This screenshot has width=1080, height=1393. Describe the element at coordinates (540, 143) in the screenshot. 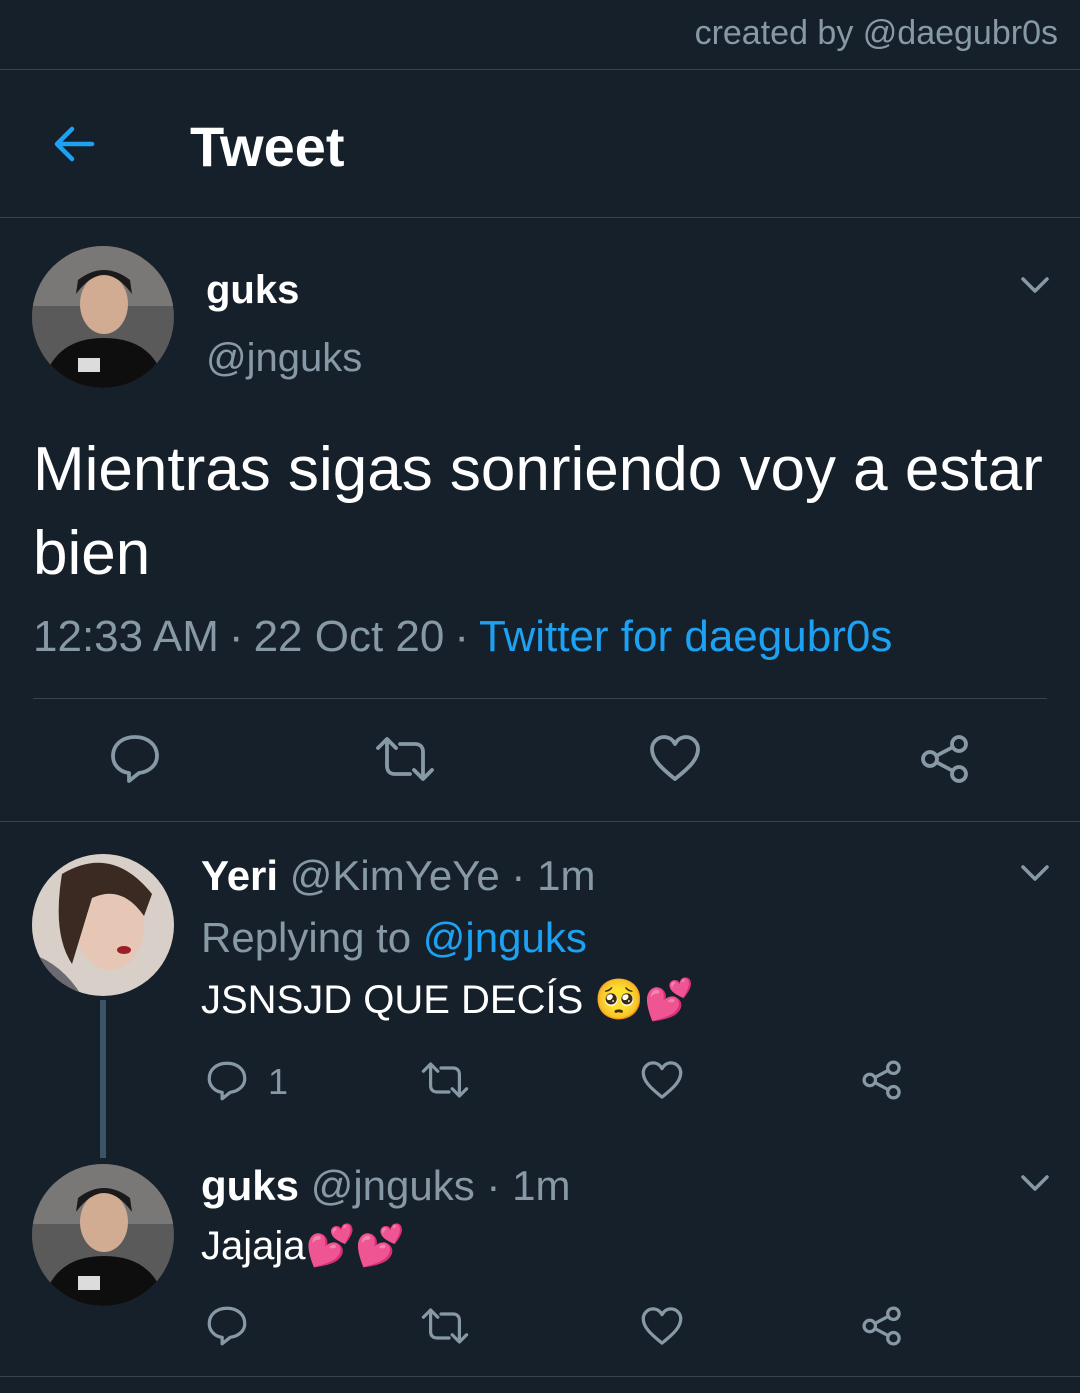

I see `app-header: Tweet` at that location.